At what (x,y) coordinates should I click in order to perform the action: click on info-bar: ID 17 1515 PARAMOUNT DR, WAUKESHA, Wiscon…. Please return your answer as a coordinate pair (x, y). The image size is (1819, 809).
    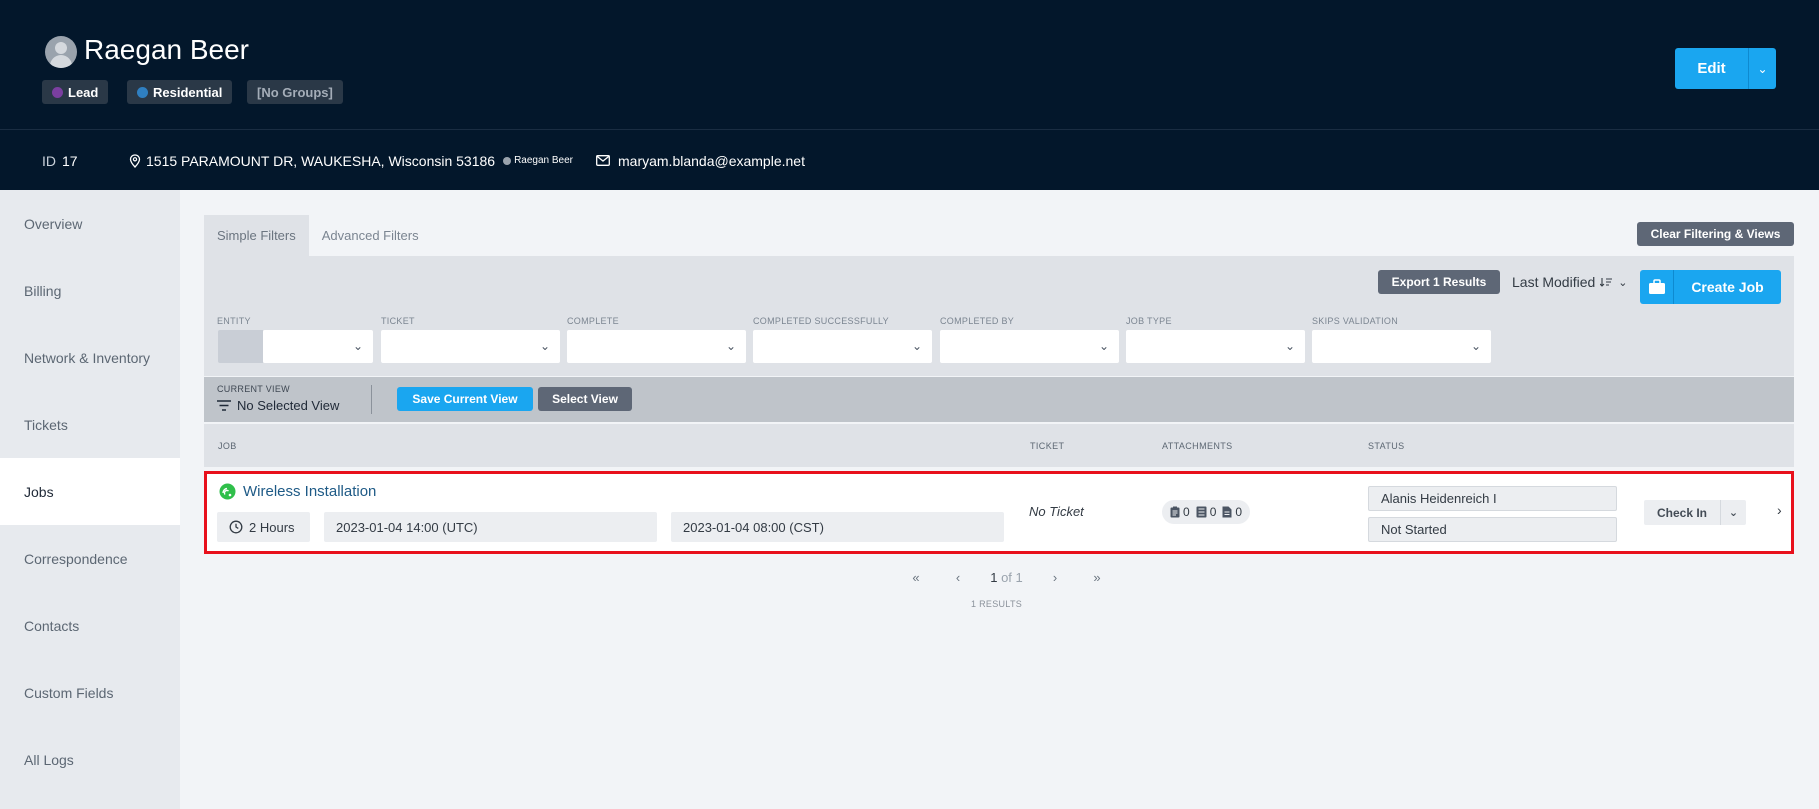
    Looking at the image, I should click on (909, 160).